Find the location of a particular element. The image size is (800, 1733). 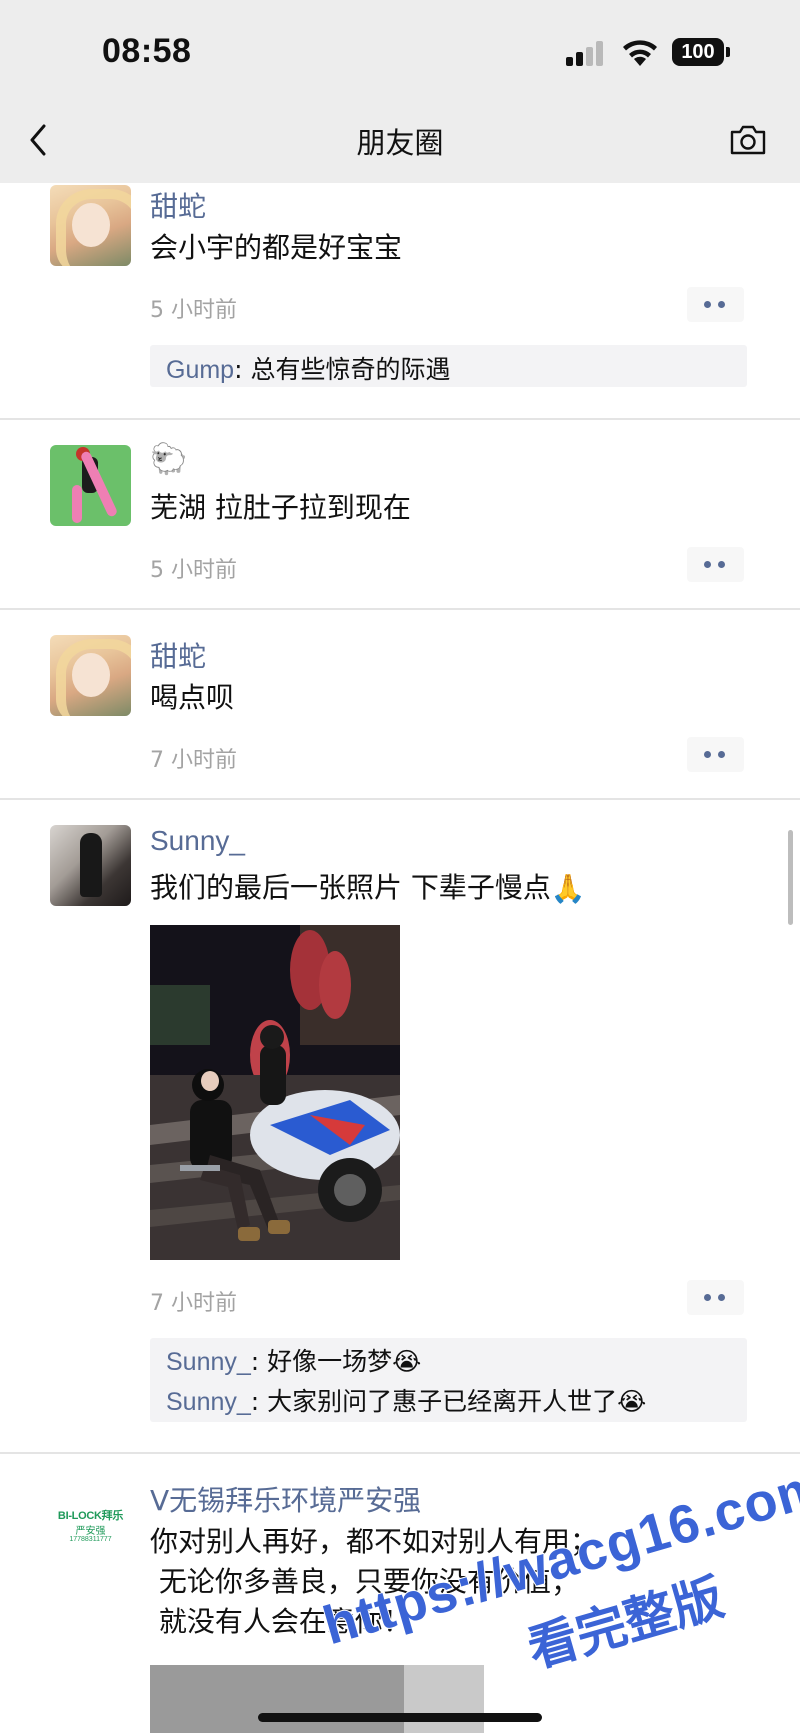

logo-tel: 17788311777 is located at coordinates (90, 1539).